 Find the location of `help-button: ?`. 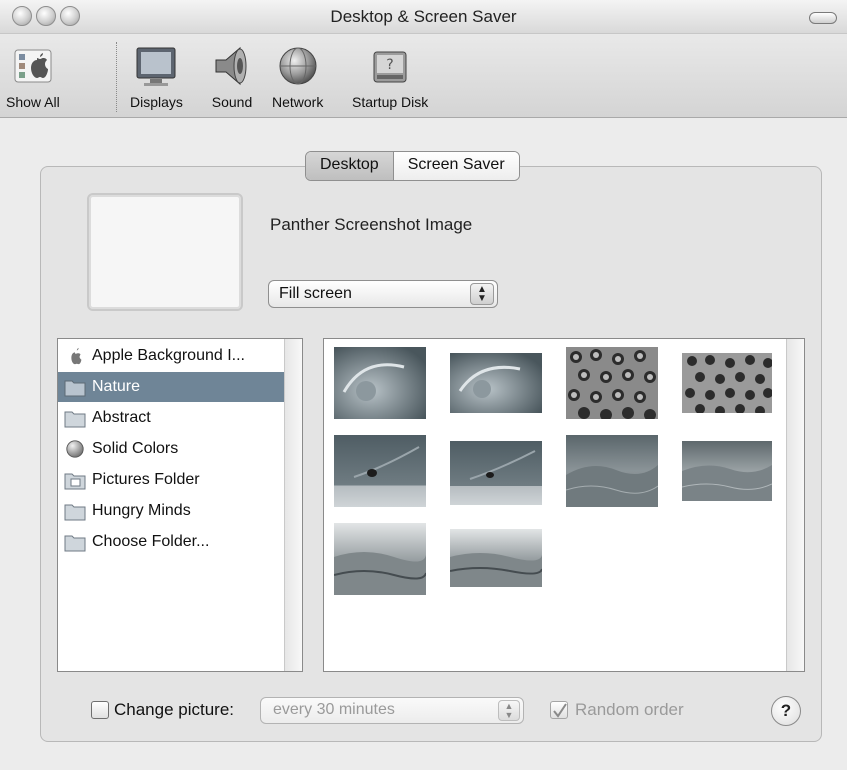

help-button: ? is located at coordinates (786, 711).